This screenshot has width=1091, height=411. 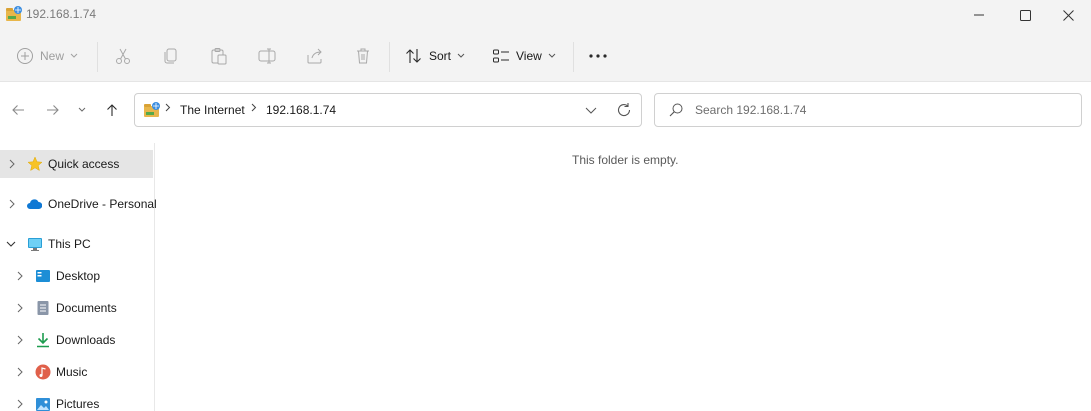 What do you see at coordinates (84, 164) in the screenshot?
I see `sidebar-item-label: Quick access` at bounding box center [84, 164].